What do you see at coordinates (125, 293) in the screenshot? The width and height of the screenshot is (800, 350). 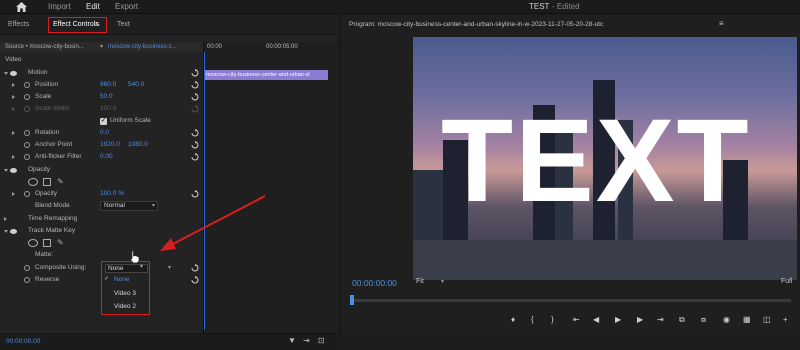 I see `matte-option-video-3: Video 3` at bounding box center [125, 293].